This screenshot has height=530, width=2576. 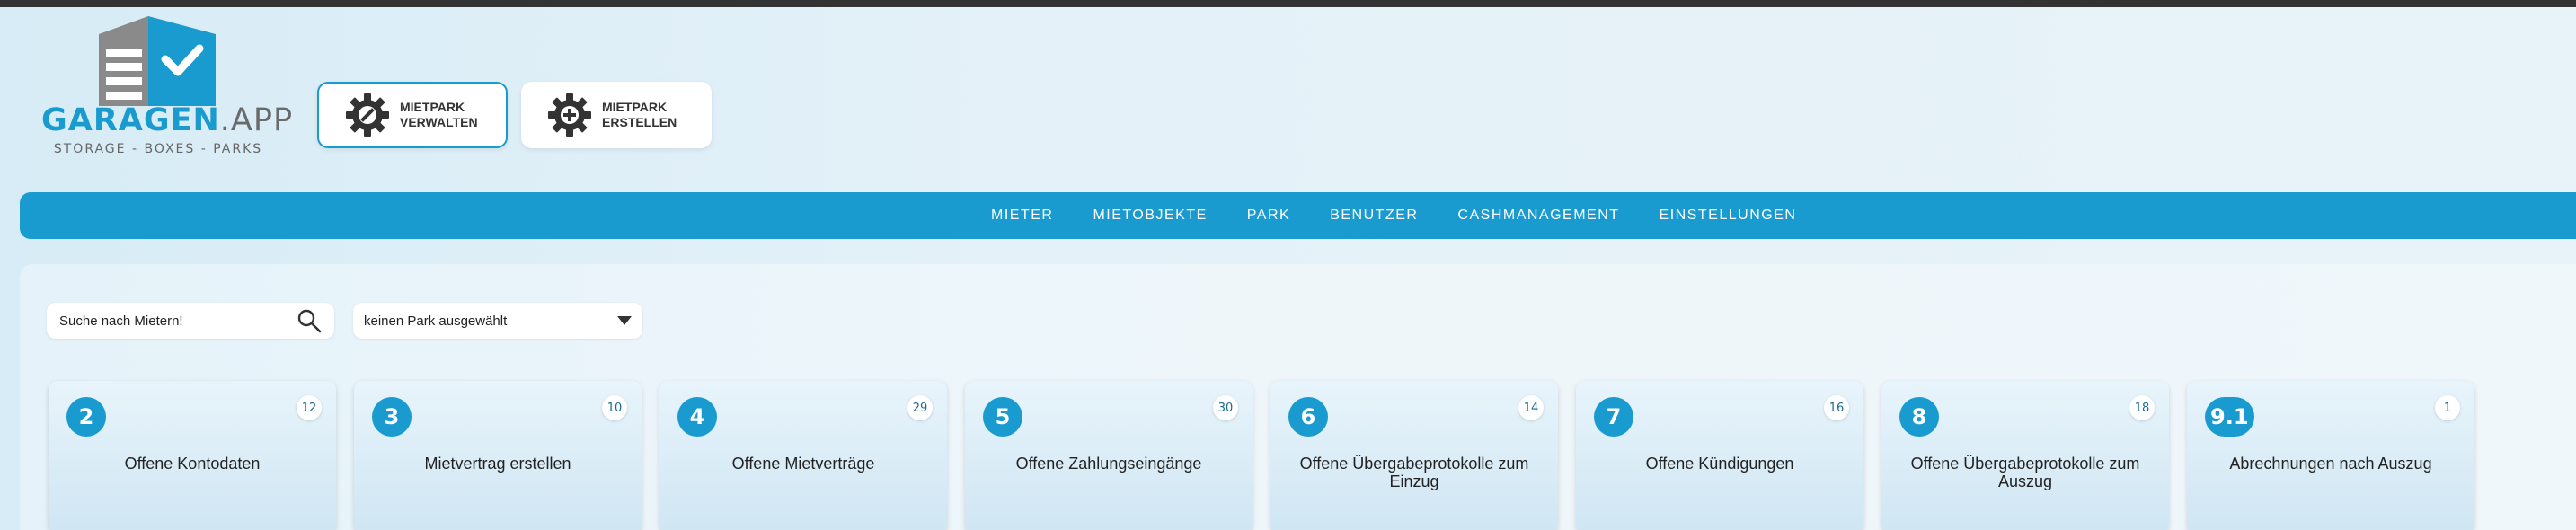 I want to click on card-title: Abrechnungen nach Auszug, so click(x=2330, y=464).